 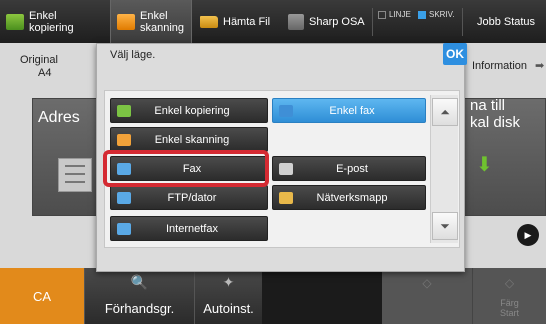 What do you see at coordinates (186, 168) in the screenshot?
I see `highlight-frame` at bounding box center [186, 168].